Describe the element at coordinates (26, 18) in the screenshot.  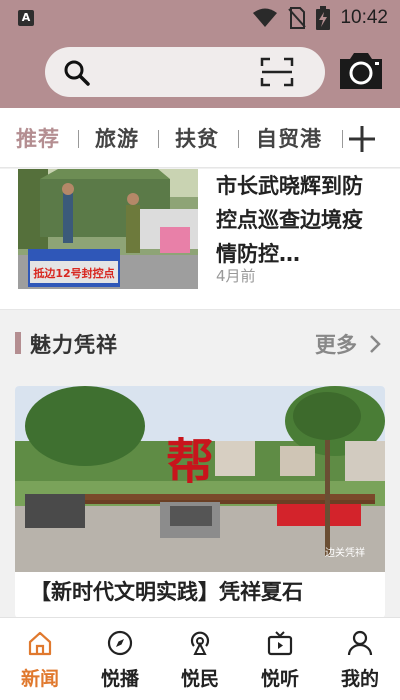
I see `app-notification-icon: A` at that location.